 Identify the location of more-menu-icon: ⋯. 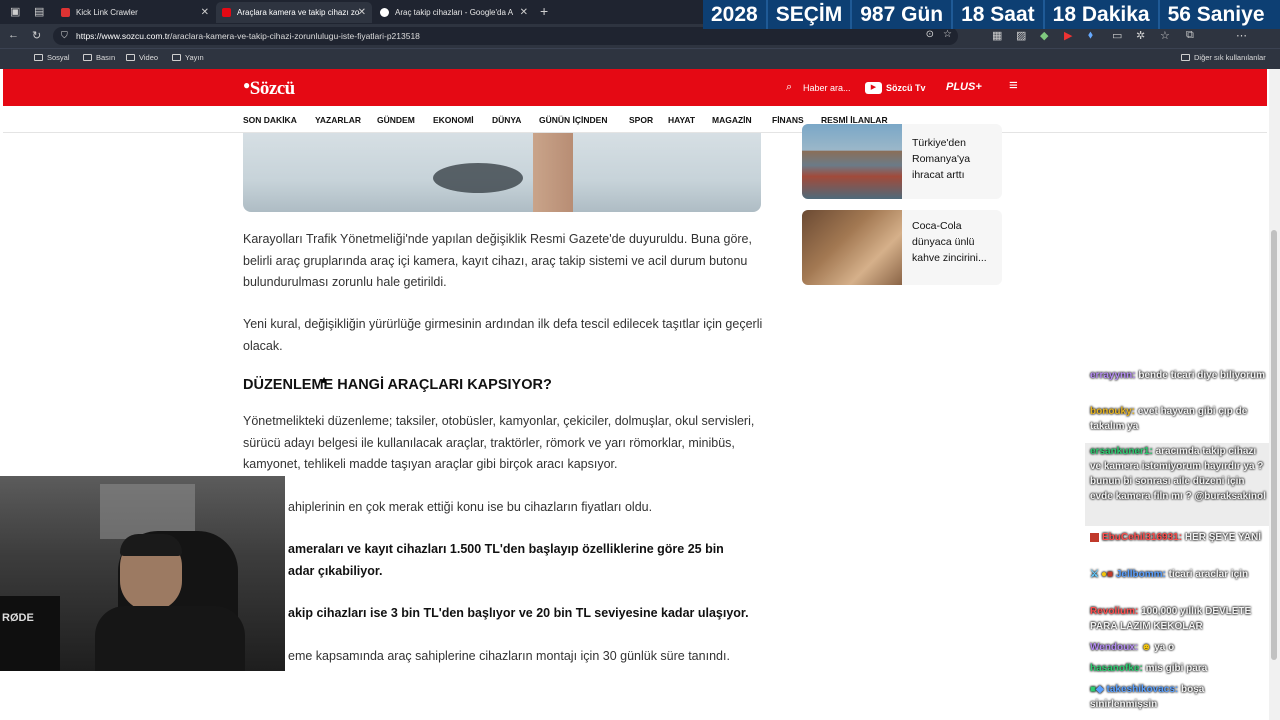
(1241, 35).